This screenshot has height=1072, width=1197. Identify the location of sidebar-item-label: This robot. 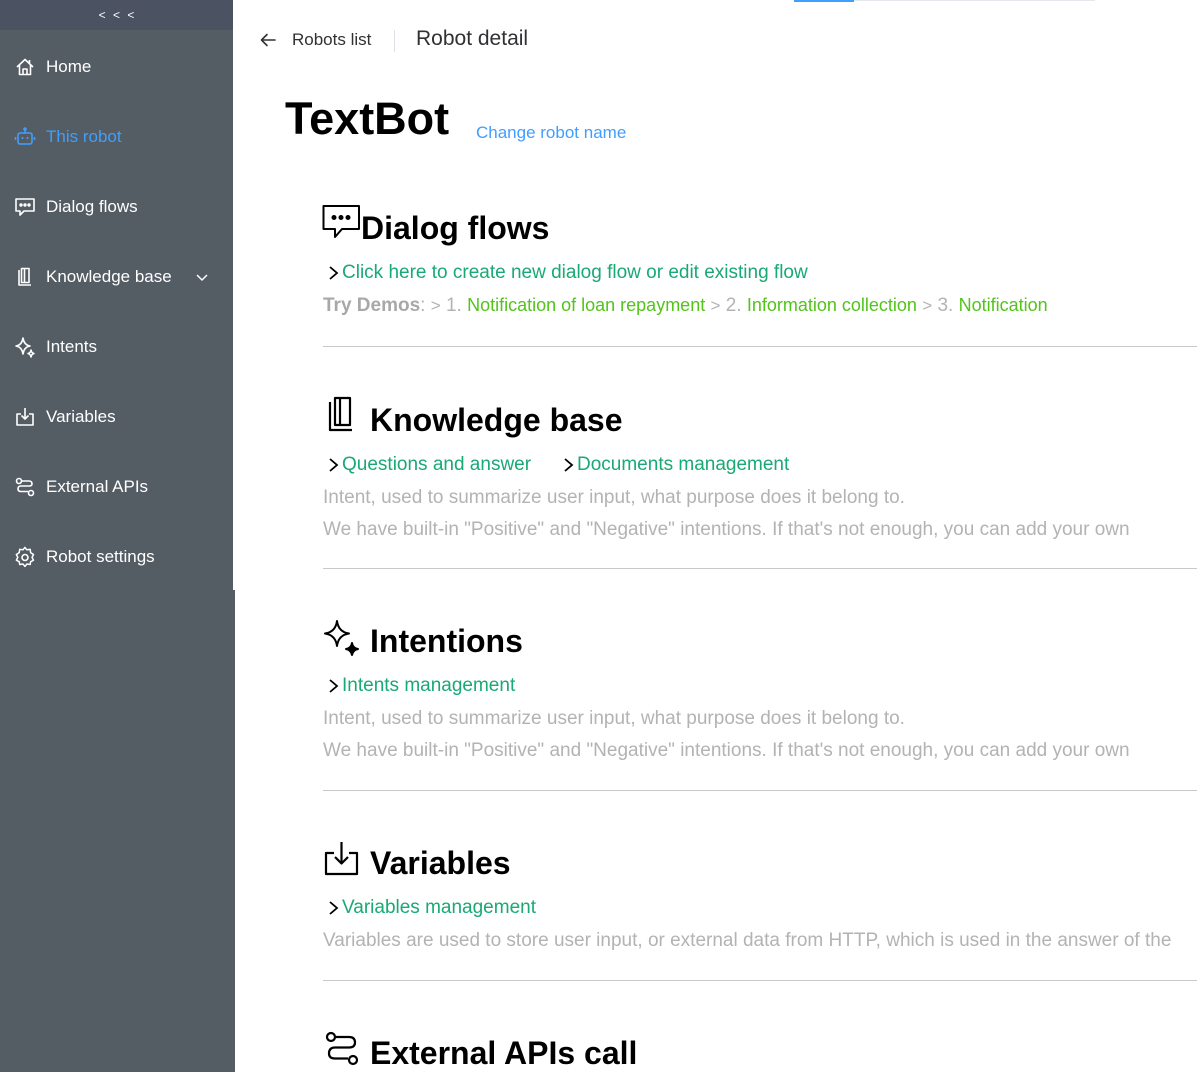
(84, 136).